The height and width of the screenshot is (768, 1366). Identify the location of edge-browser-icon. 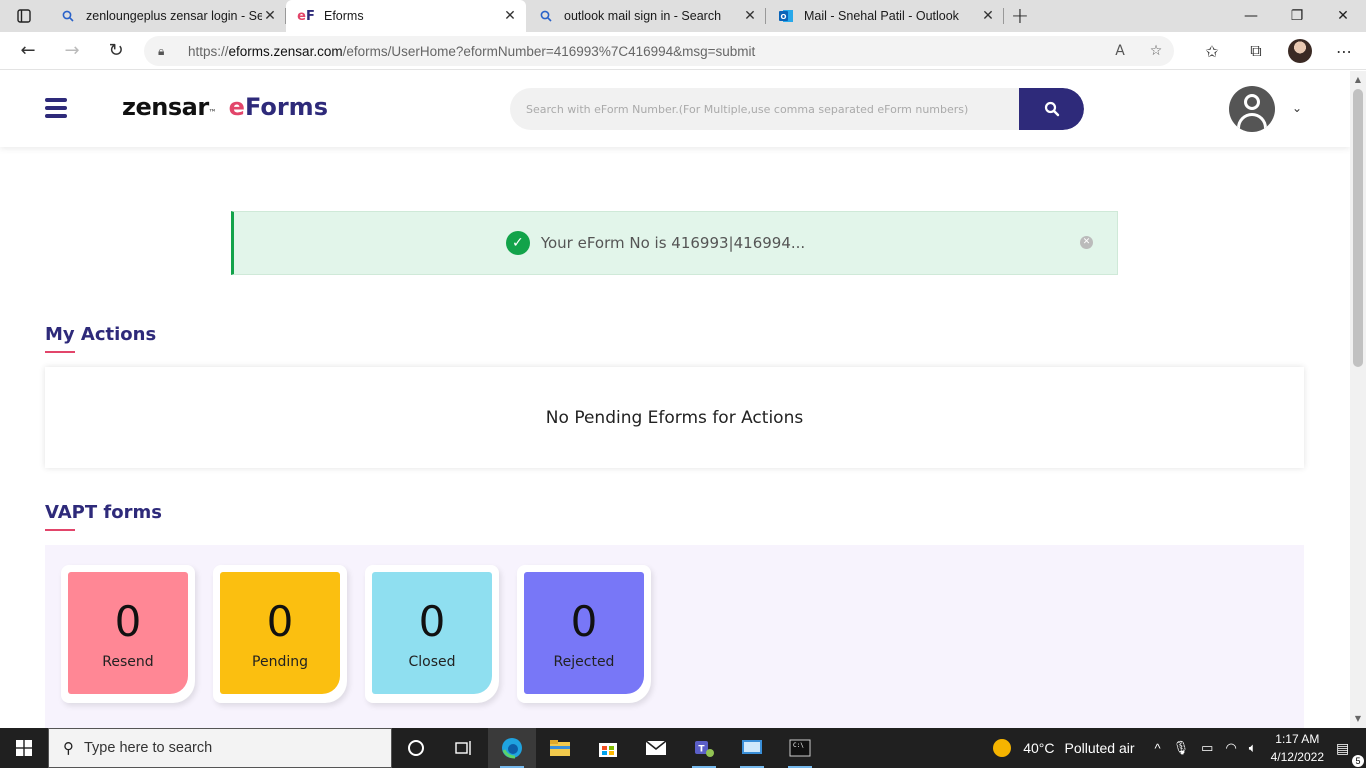
(512, 748).